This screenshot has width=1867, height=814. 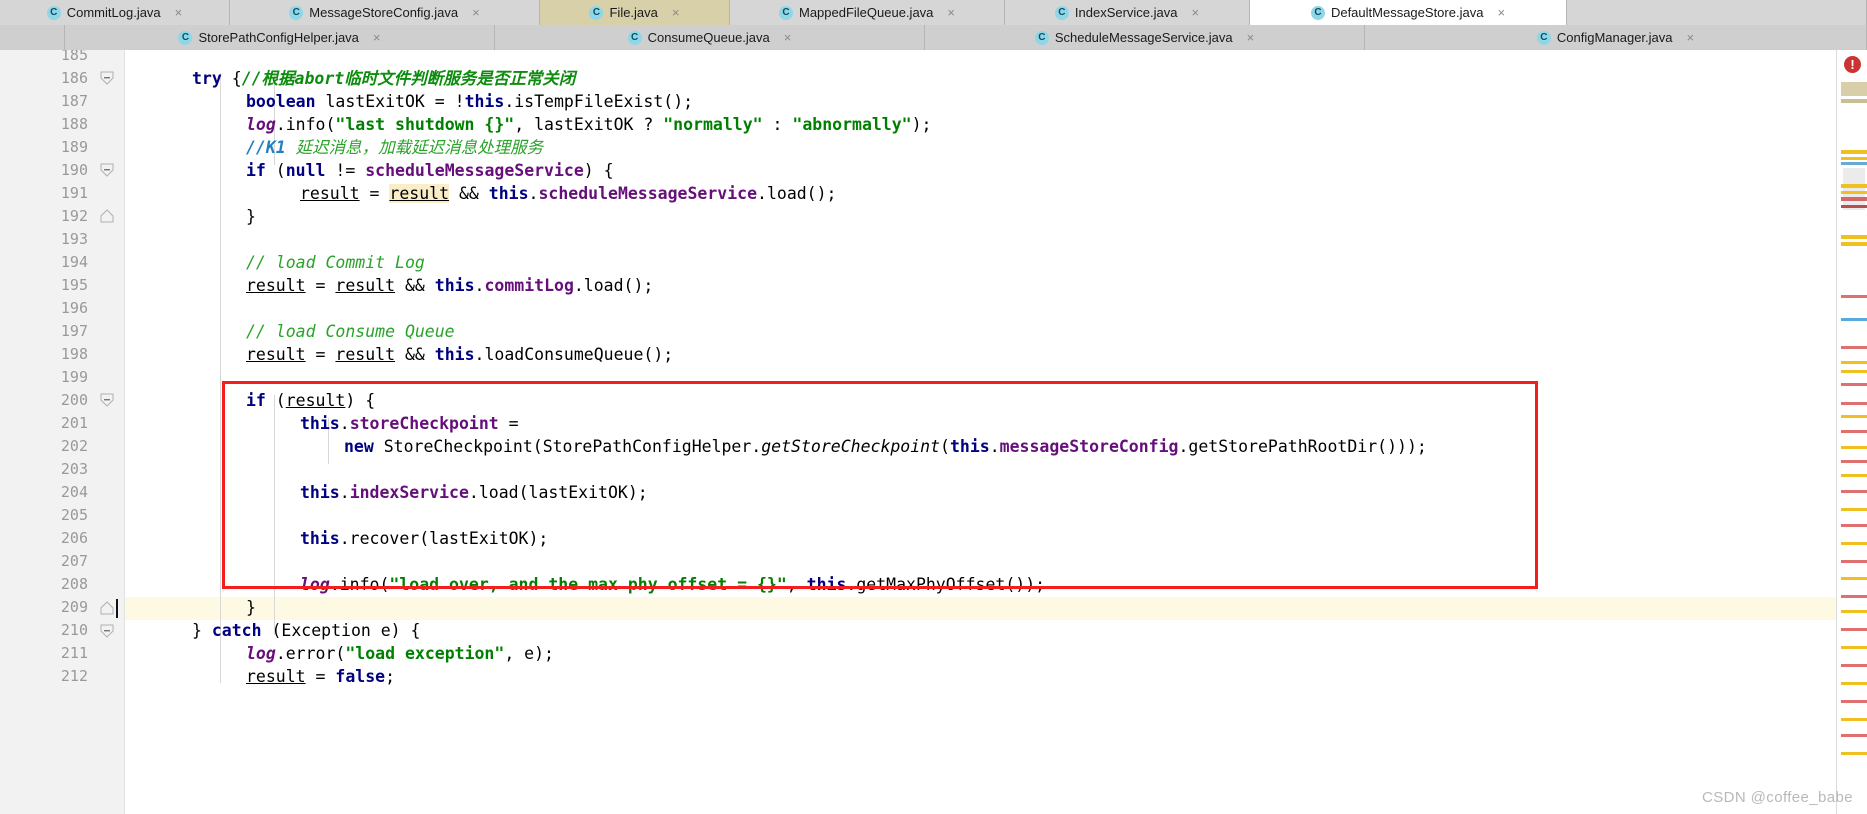 What do you see at coordinates (280, 37) in the screenshot?
I see `tab-storepathconfighelper-java: C StorePathConfigHelper.java ×` at bounding box center [280, 37].